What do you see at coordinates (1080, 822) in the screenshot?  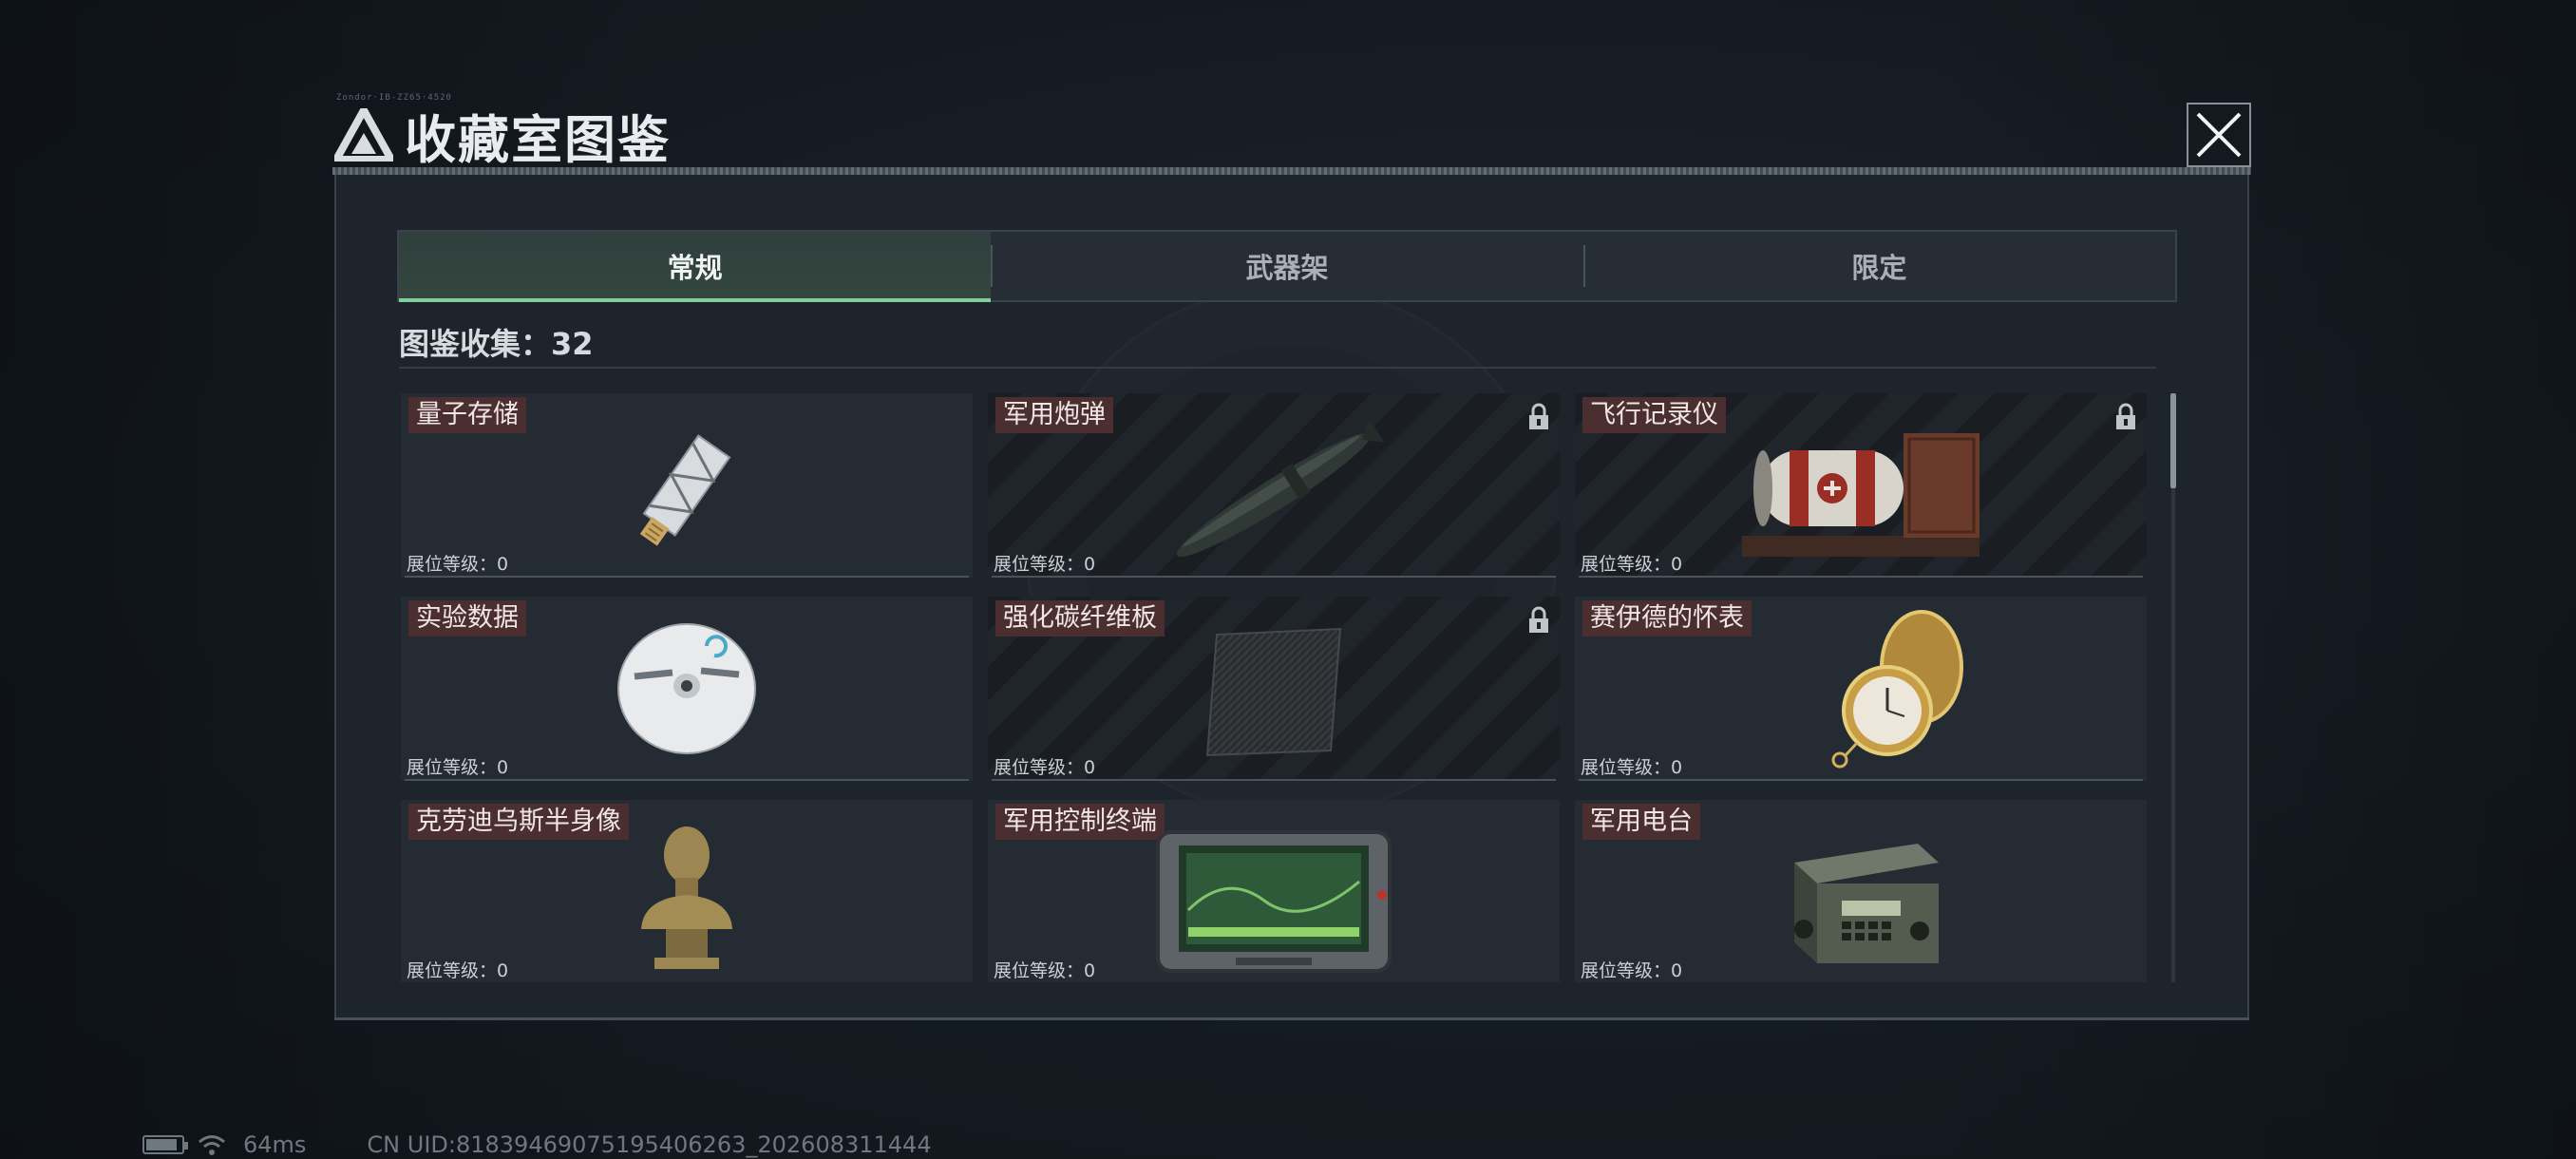 I see `item-name: 军用控制终端` at bounding box center [1080, 822].